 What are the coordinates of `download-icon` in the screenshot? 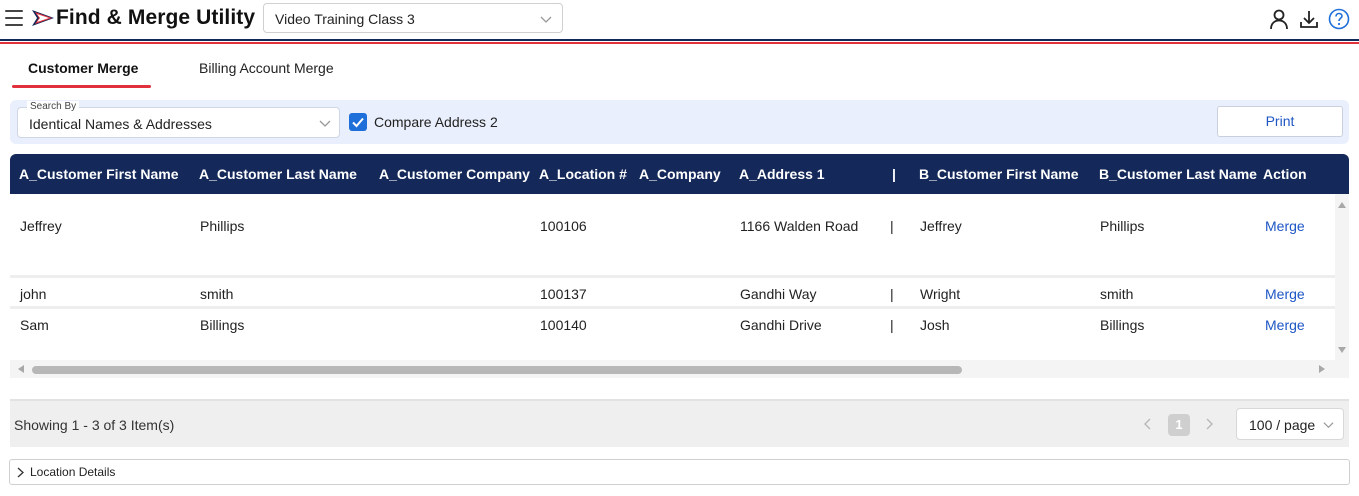 It's located at (1309, 19).